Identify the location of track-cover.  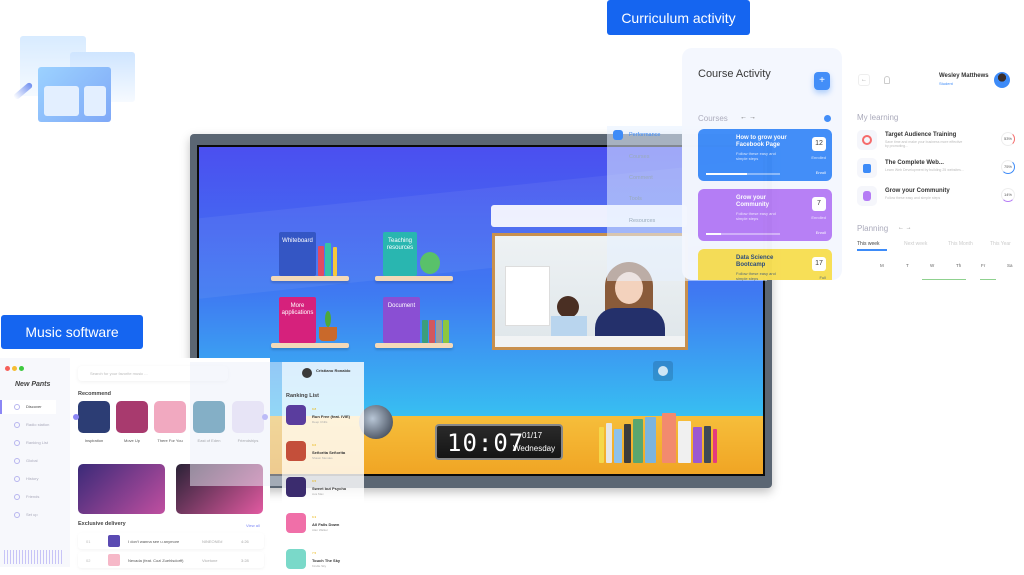
(114, 541).